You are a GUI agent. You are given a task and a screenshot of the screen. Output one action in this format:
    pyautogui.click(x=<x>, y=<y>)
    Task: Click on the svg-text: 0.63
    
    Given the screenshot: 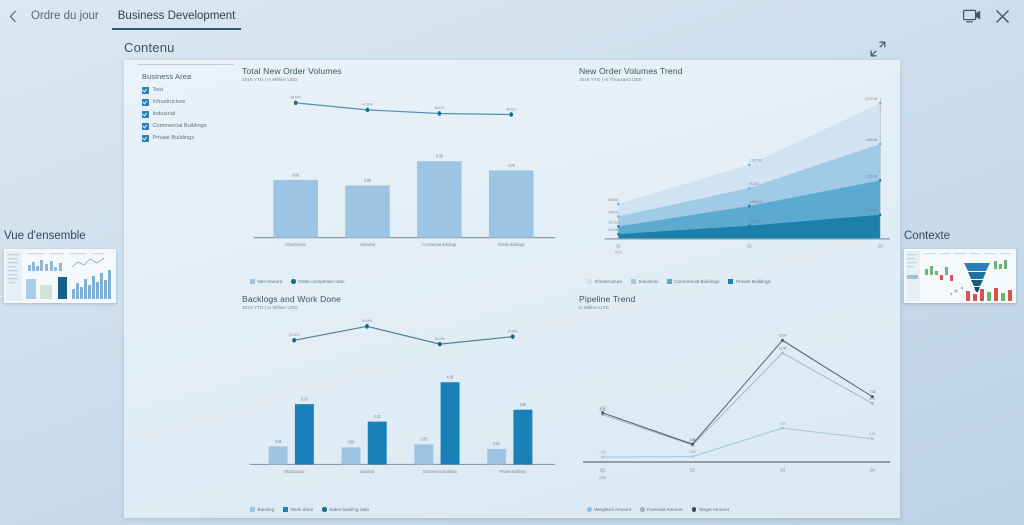 What is the action you would take?
    pyautogui.click(x=693, y=452)
    